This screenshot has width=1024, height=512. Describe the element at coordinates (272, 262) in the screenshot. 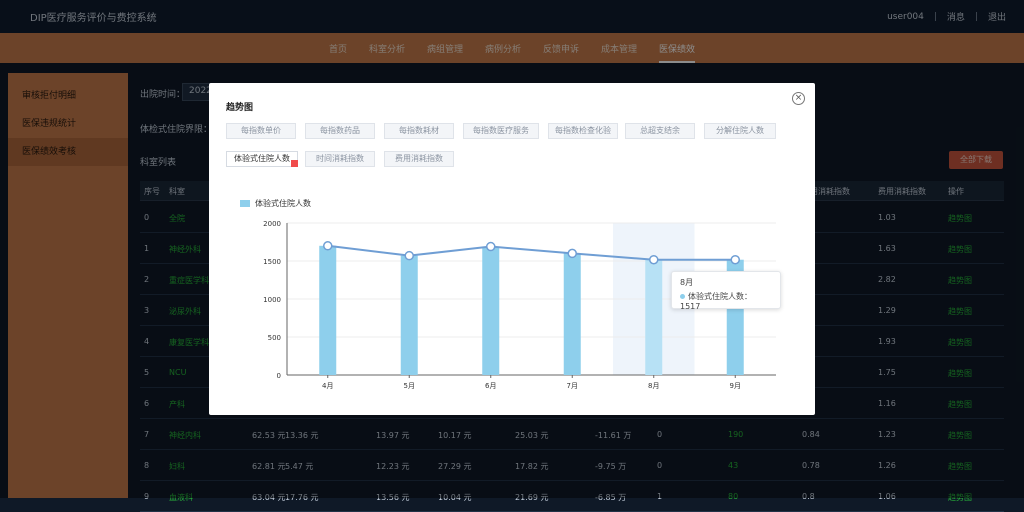

I see `y-tick-label: 1500` at that location.